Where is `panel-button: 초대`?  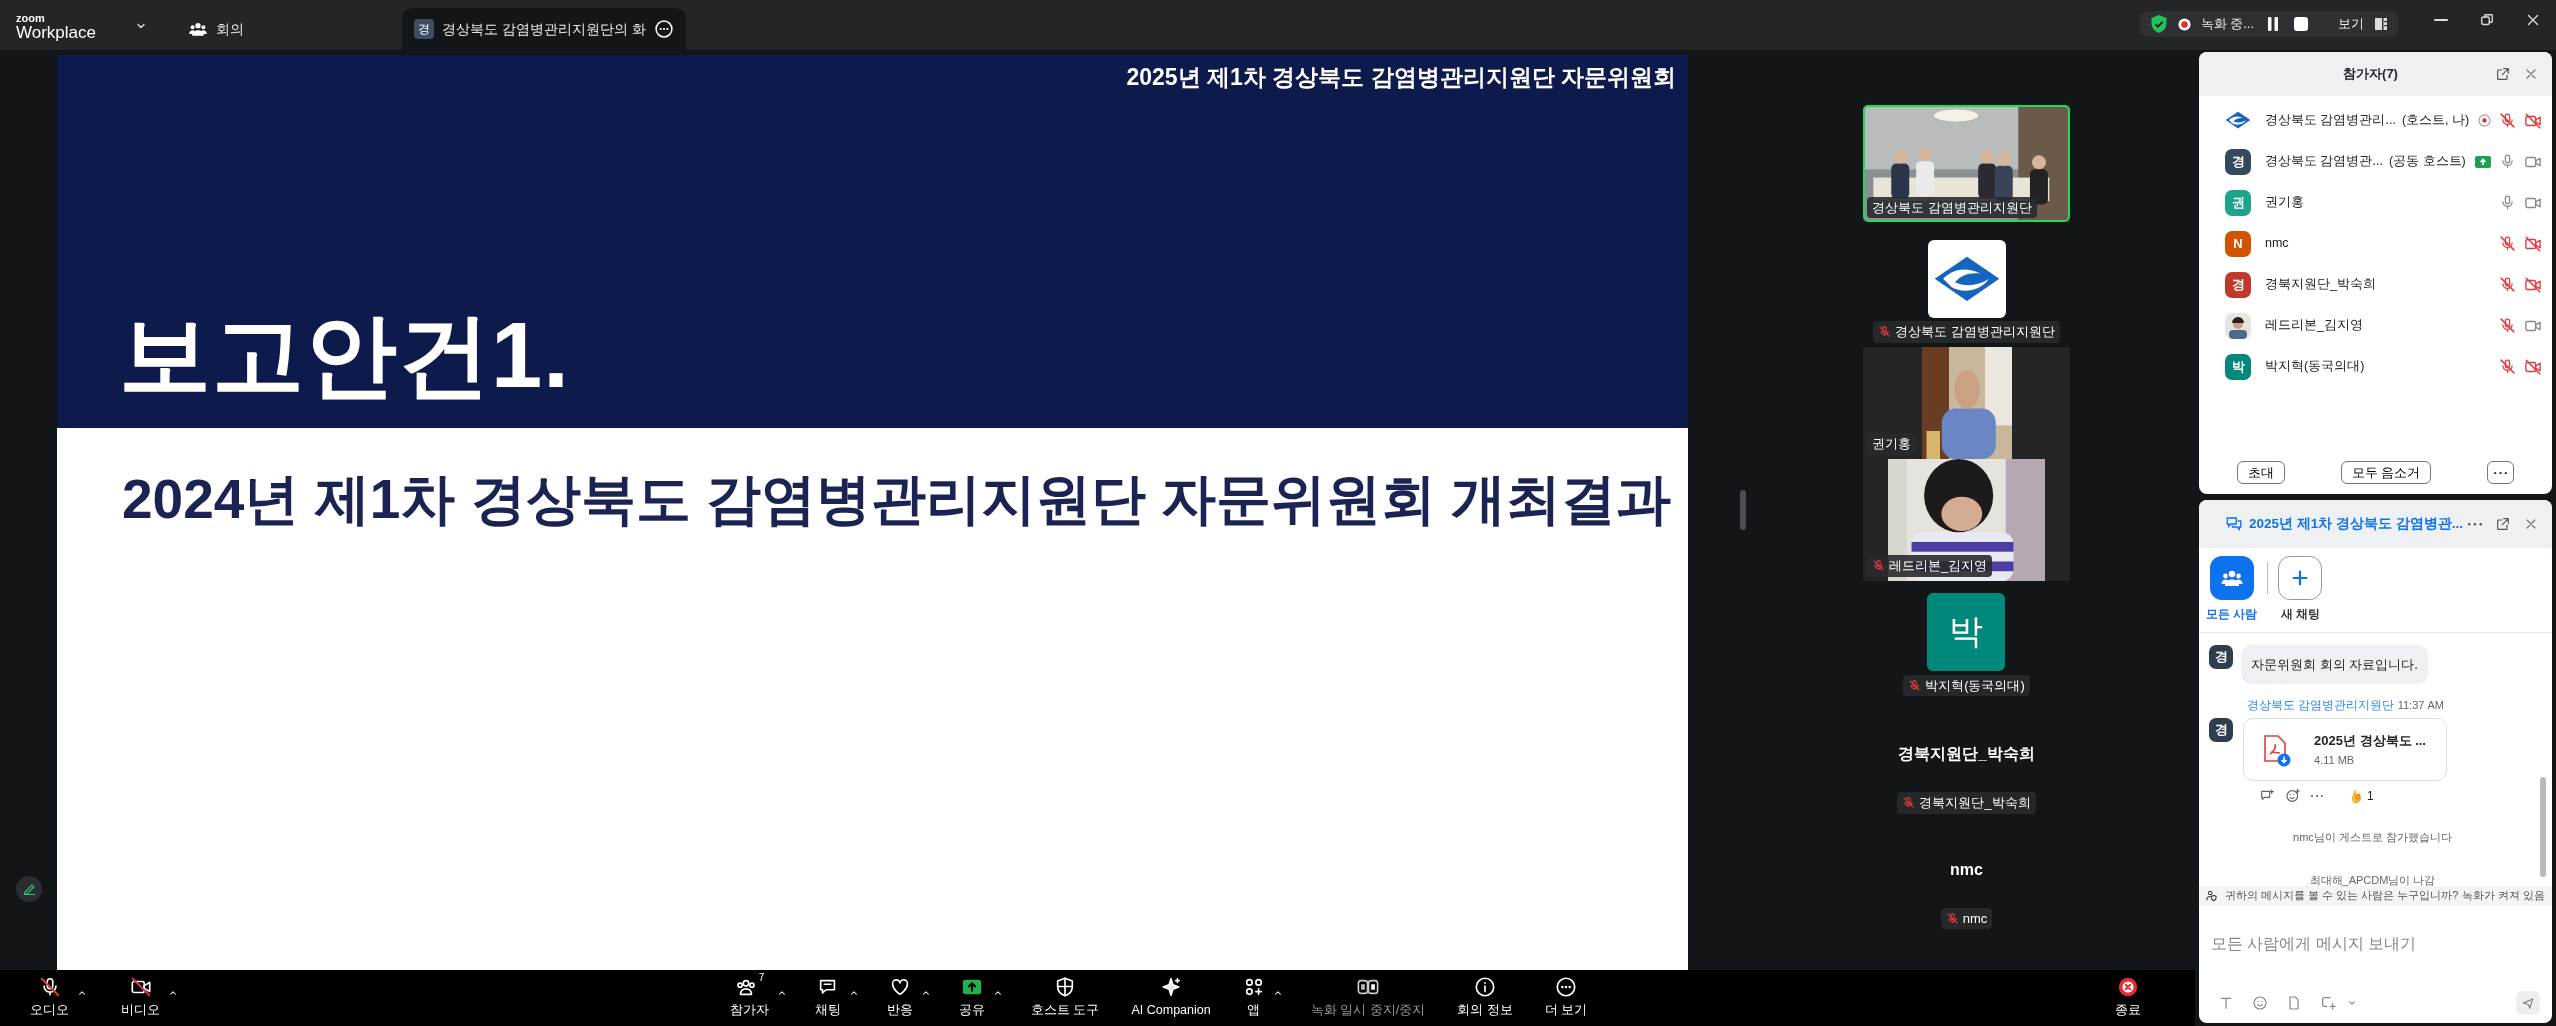 panel-button: 초대 is located at coordinates (2260, 473).